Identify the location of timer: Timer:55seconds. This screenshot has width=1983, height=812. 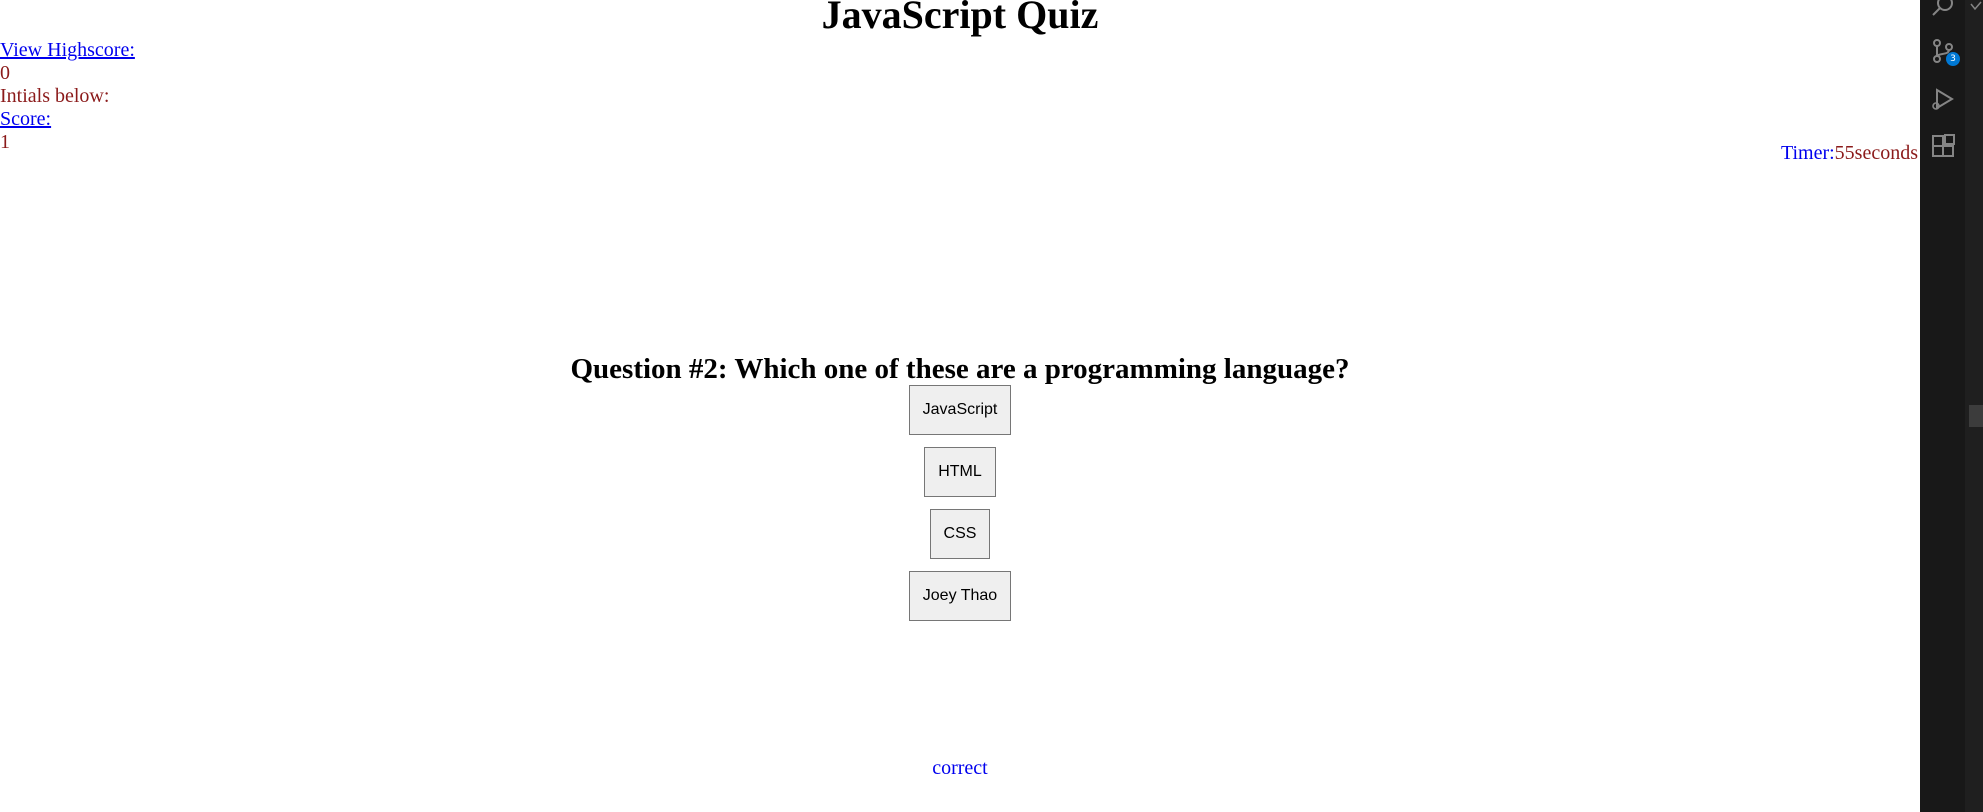
(1849, 153).